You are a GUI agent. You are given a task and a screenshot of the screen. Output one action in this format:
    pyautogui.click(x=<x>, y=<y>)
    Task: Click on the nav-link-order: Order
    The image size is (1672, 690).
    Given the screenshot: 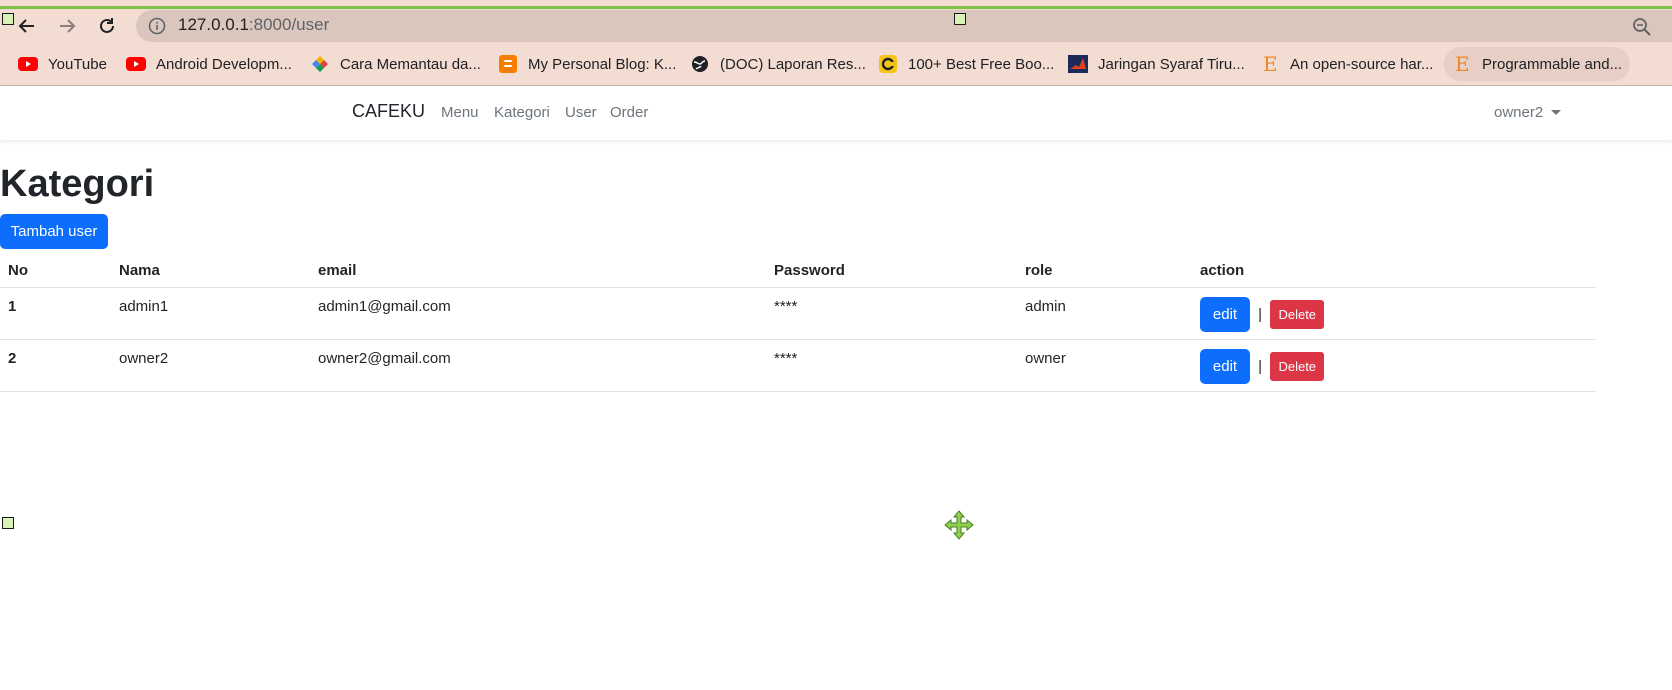 What is the action you would take?
    pyautogui.click(x=629, y=112)
    